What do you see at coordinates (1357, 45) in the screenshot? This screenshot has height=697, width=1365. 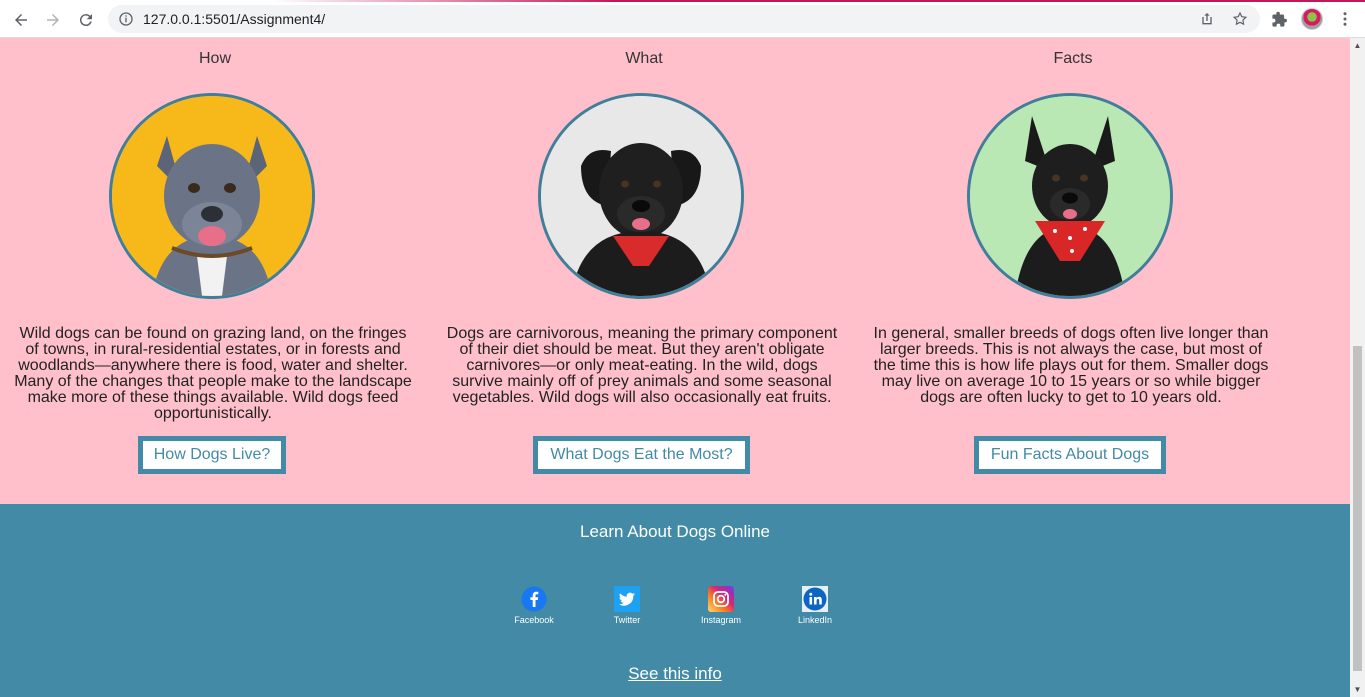 I see `scroll-up-arrow-icon: ▲` at bounding box center [1357, 45].